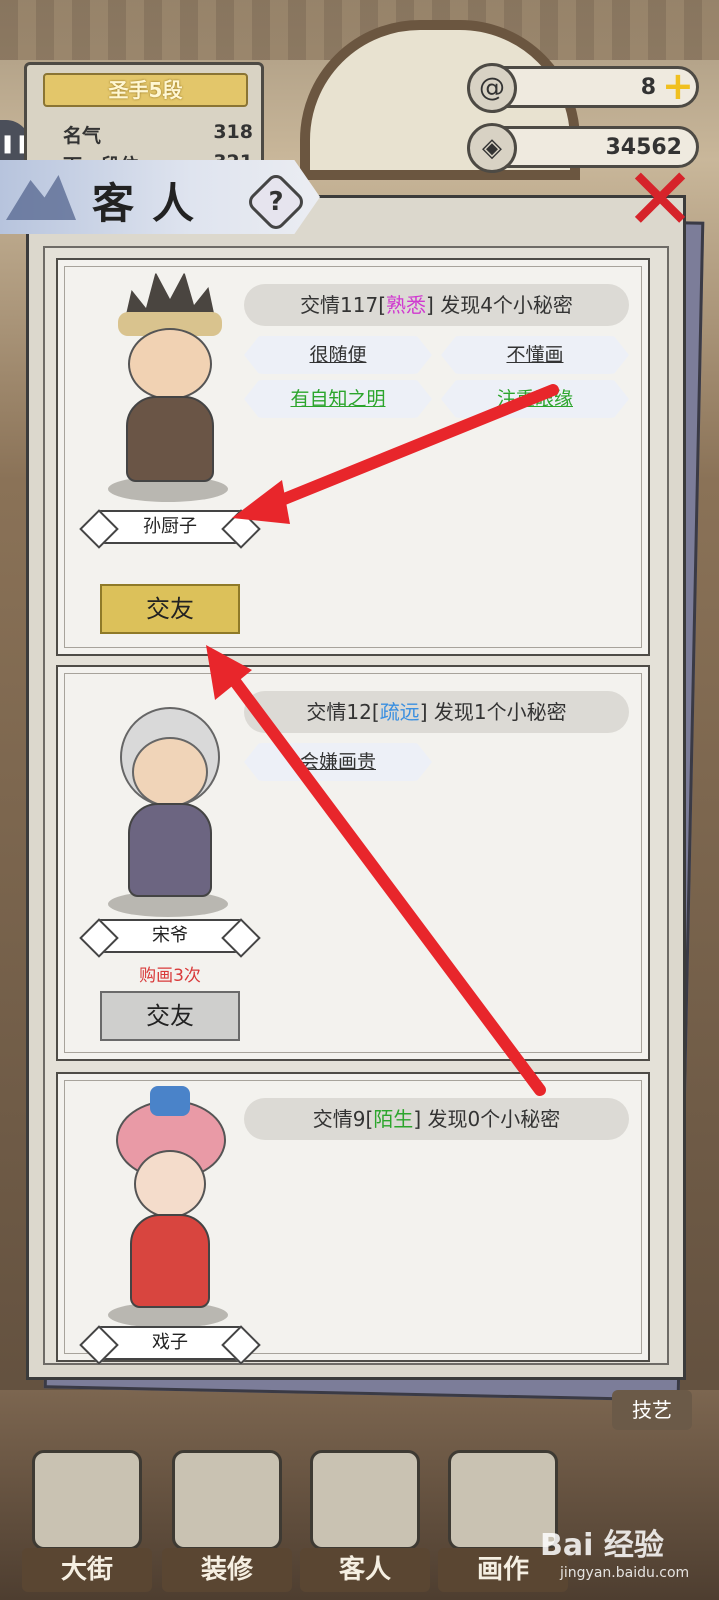 The height and width of the screenshot is (1600, 719). I want to click on nav-street-label: 大街, so click(87, 1570).